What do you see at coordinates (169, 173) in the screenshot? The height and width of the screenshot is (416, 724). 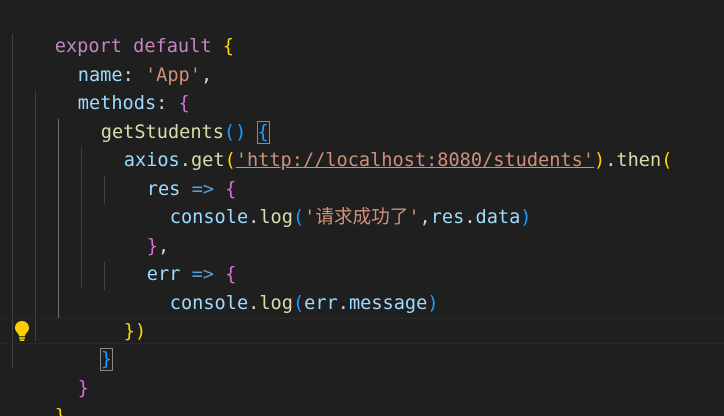 I see `code-line: res => {` at bounding box center [169, 173].